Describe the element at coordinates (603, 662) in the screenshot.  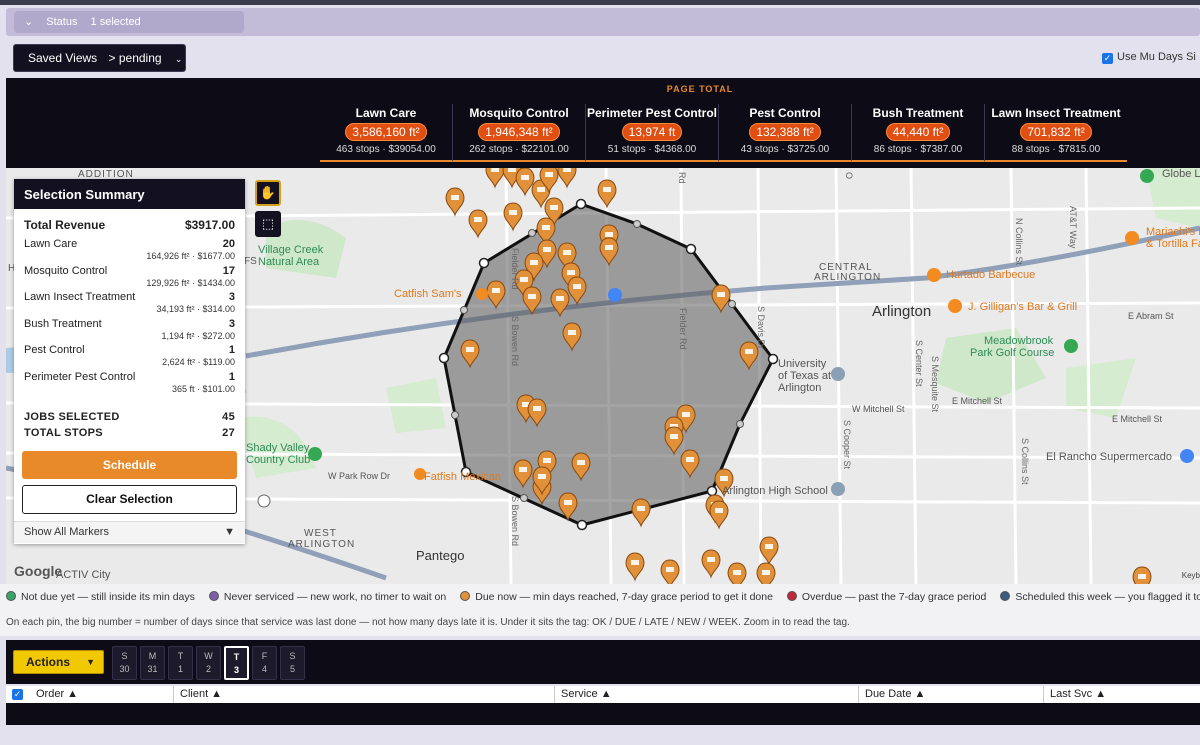
I see `schedule-toolbar: Actions ▼ S 30 M 31 T 1 W 2 T 3 F 4 S 5` at that location.